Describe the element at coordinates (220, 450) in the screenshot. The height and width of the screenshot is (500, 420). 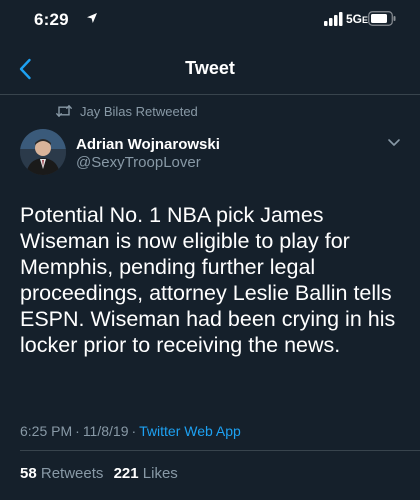
I see `meta-divider` at that location.